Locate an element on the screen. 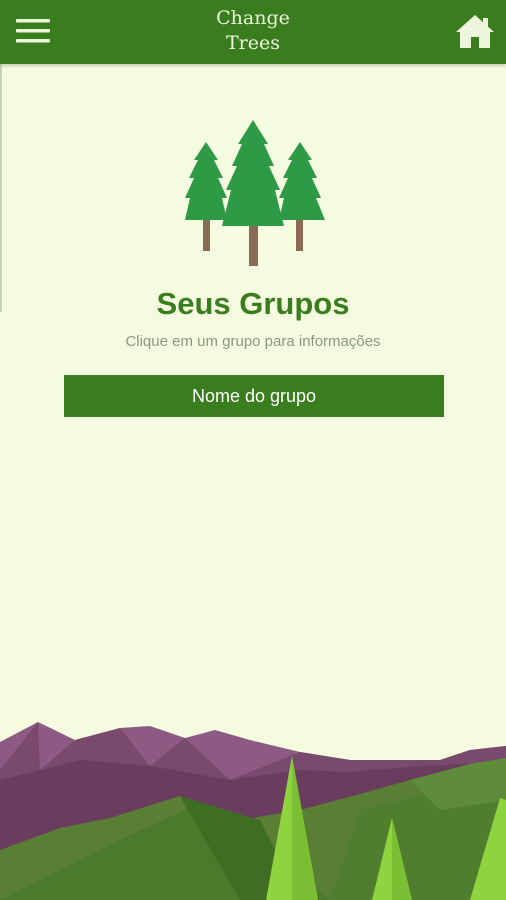 This screenshot has height=900, width=506. app-bar: Change Trees is located at coordinates (253, 32).